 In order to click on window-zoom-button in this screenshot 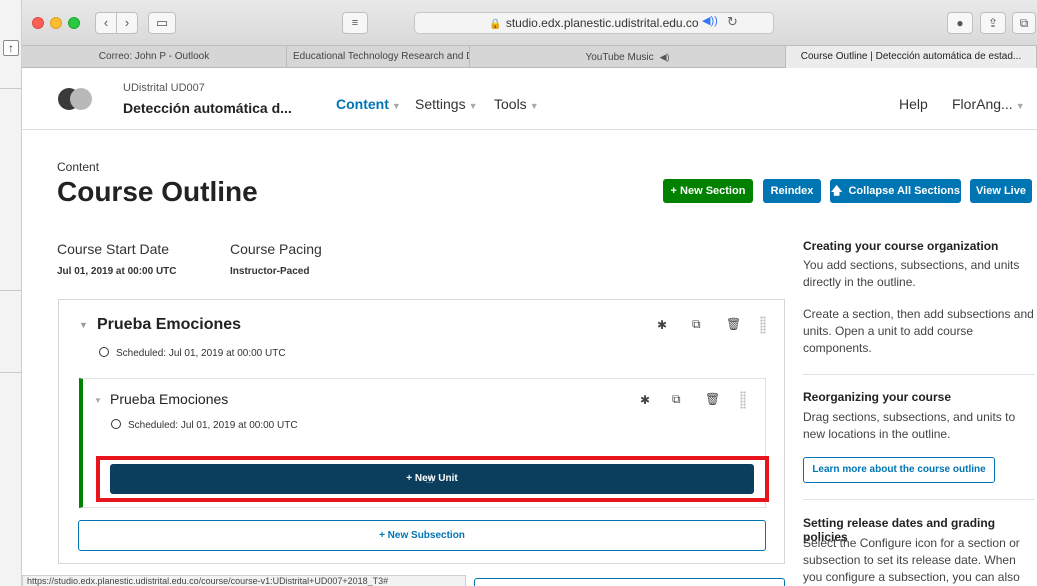, I will do `click(74, 23)`.